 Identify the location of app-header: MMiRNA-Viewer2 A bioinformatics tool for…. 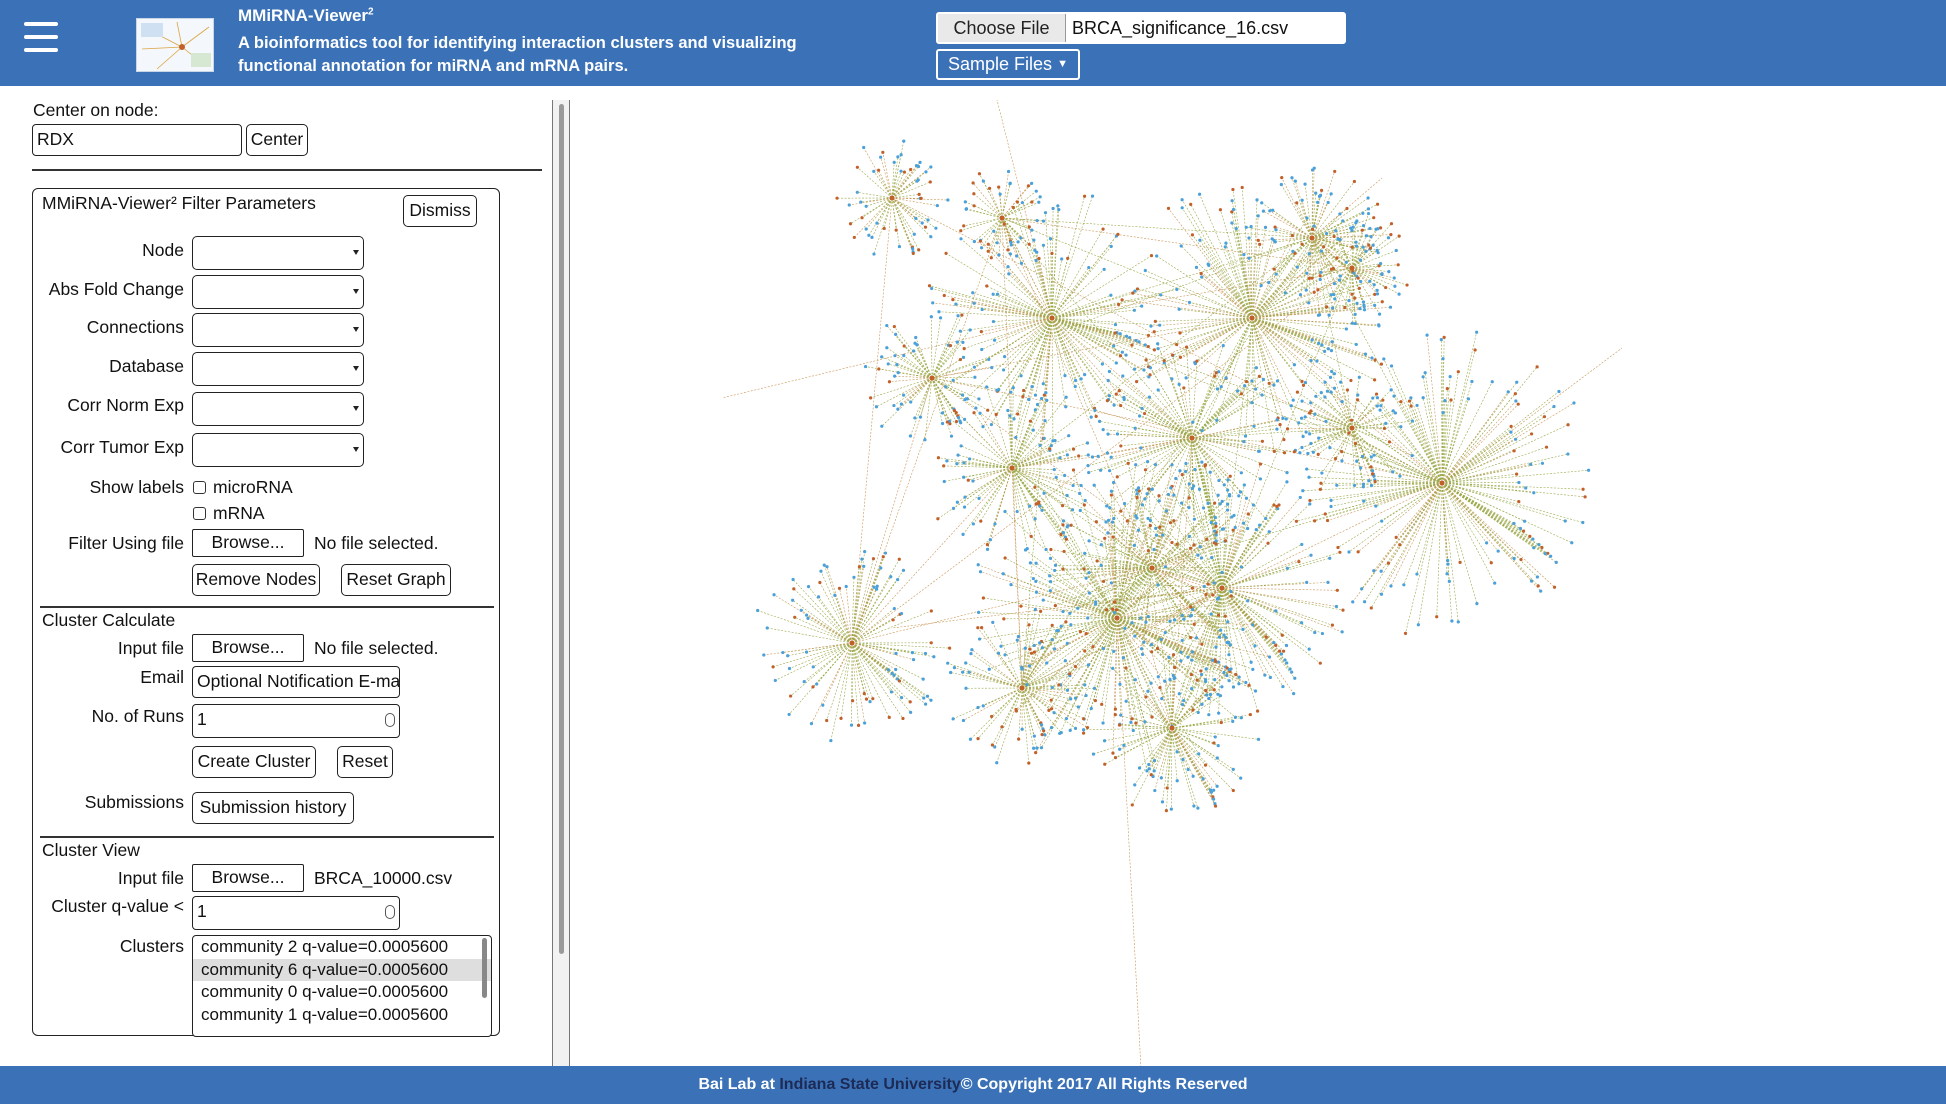
(973, 43).